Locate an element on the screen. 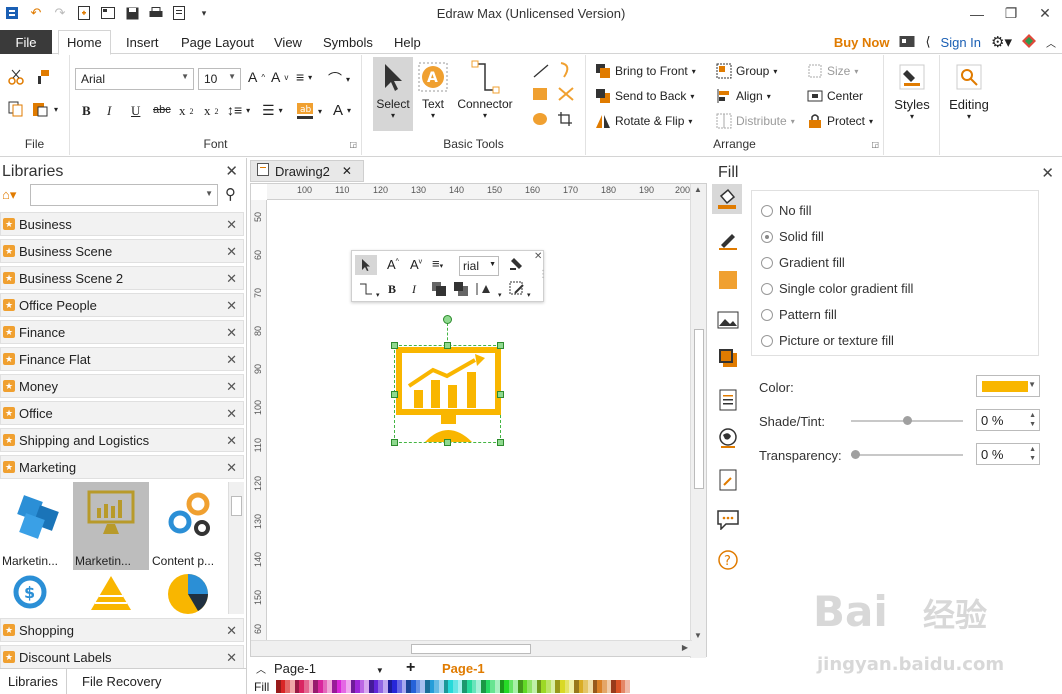 The height and width of the screenshot is (694, 1062). document-tab: Drawing2 ✕ is located at coordinates (307, 171).